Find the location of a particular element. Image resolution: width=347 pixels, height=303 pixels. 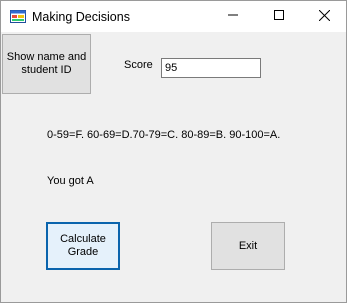

maximize-button is located at coordinates (279, 16).